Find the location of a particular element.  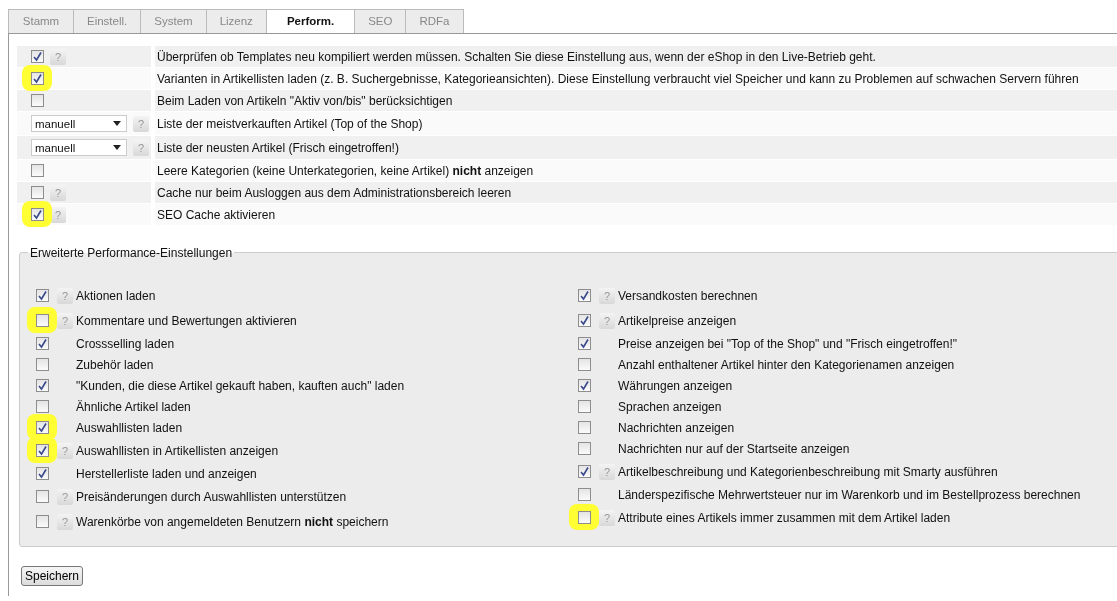

setting-label: Leere Kategorien (keine Unterkategorien, keine Artikel) nicht anzeigen is located at coordinates (636, 170).